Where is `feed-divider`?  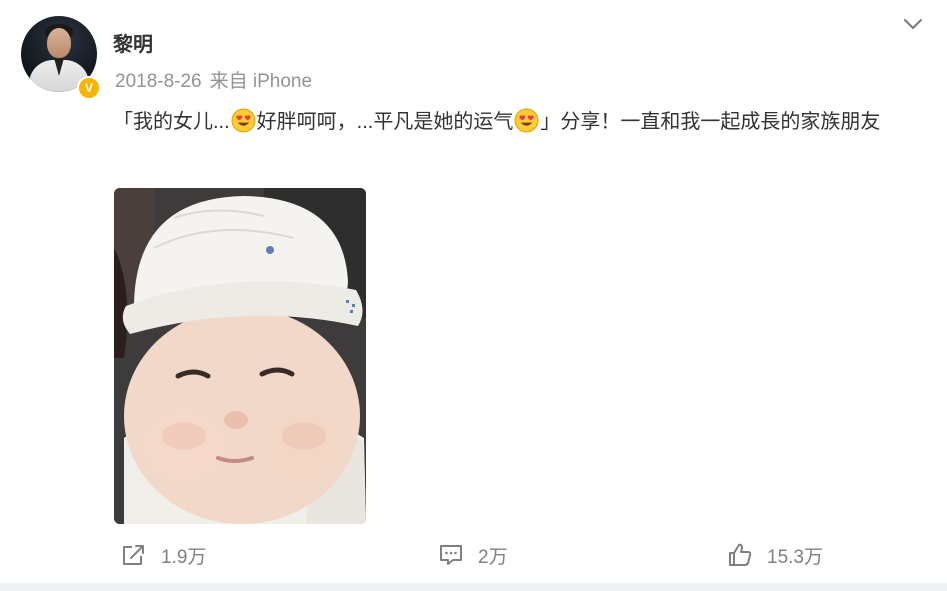
feed-divider is located at coordinates (473, 587).